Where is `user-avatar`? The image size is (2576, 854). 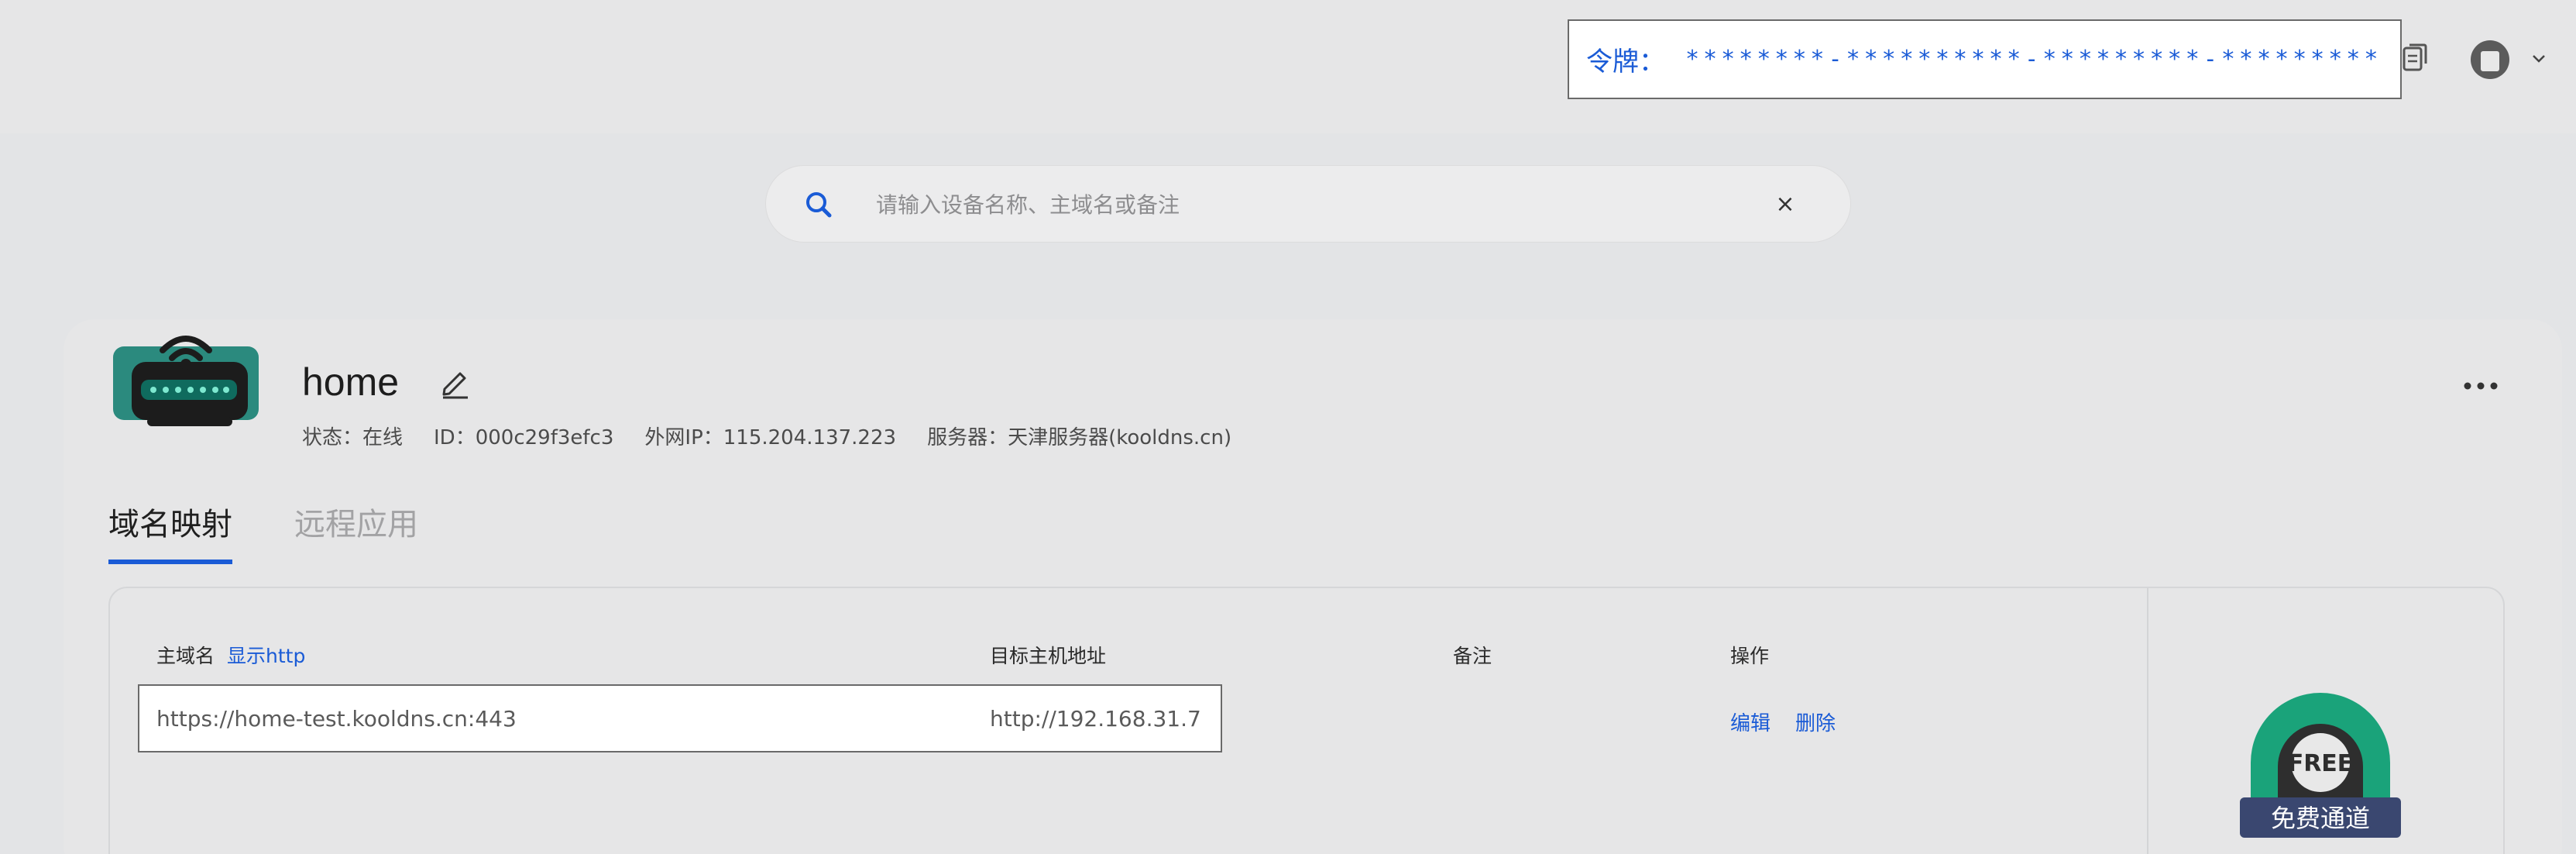
user-avatar is located at coordinates (2490, 60).